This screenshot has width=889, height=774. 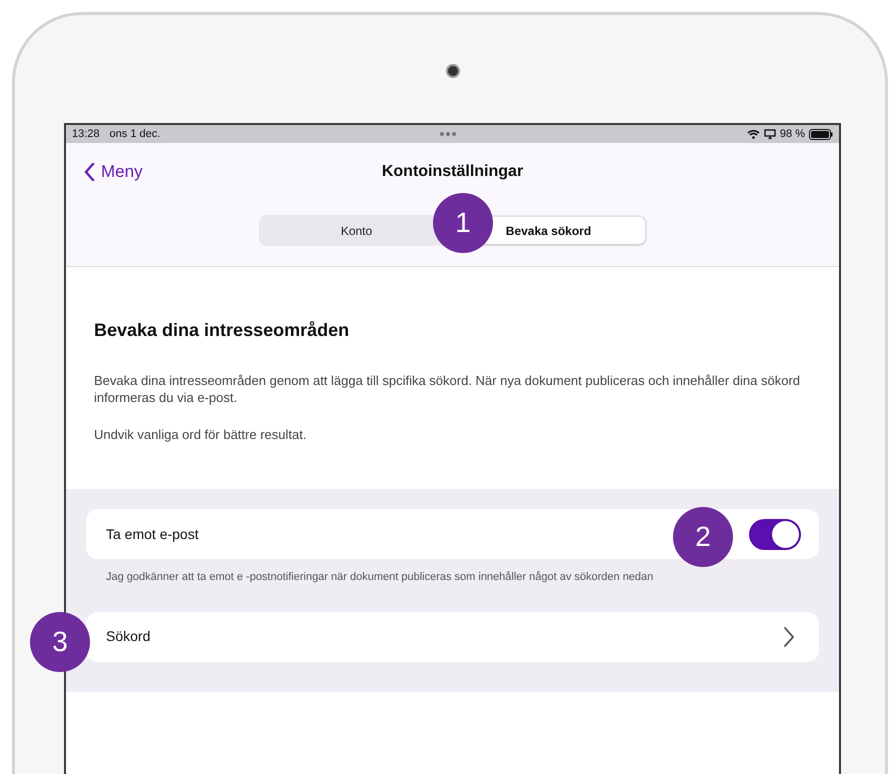 I want to click on section-heading: Bevaka dina intresseområden, so click(x=222, y=330).